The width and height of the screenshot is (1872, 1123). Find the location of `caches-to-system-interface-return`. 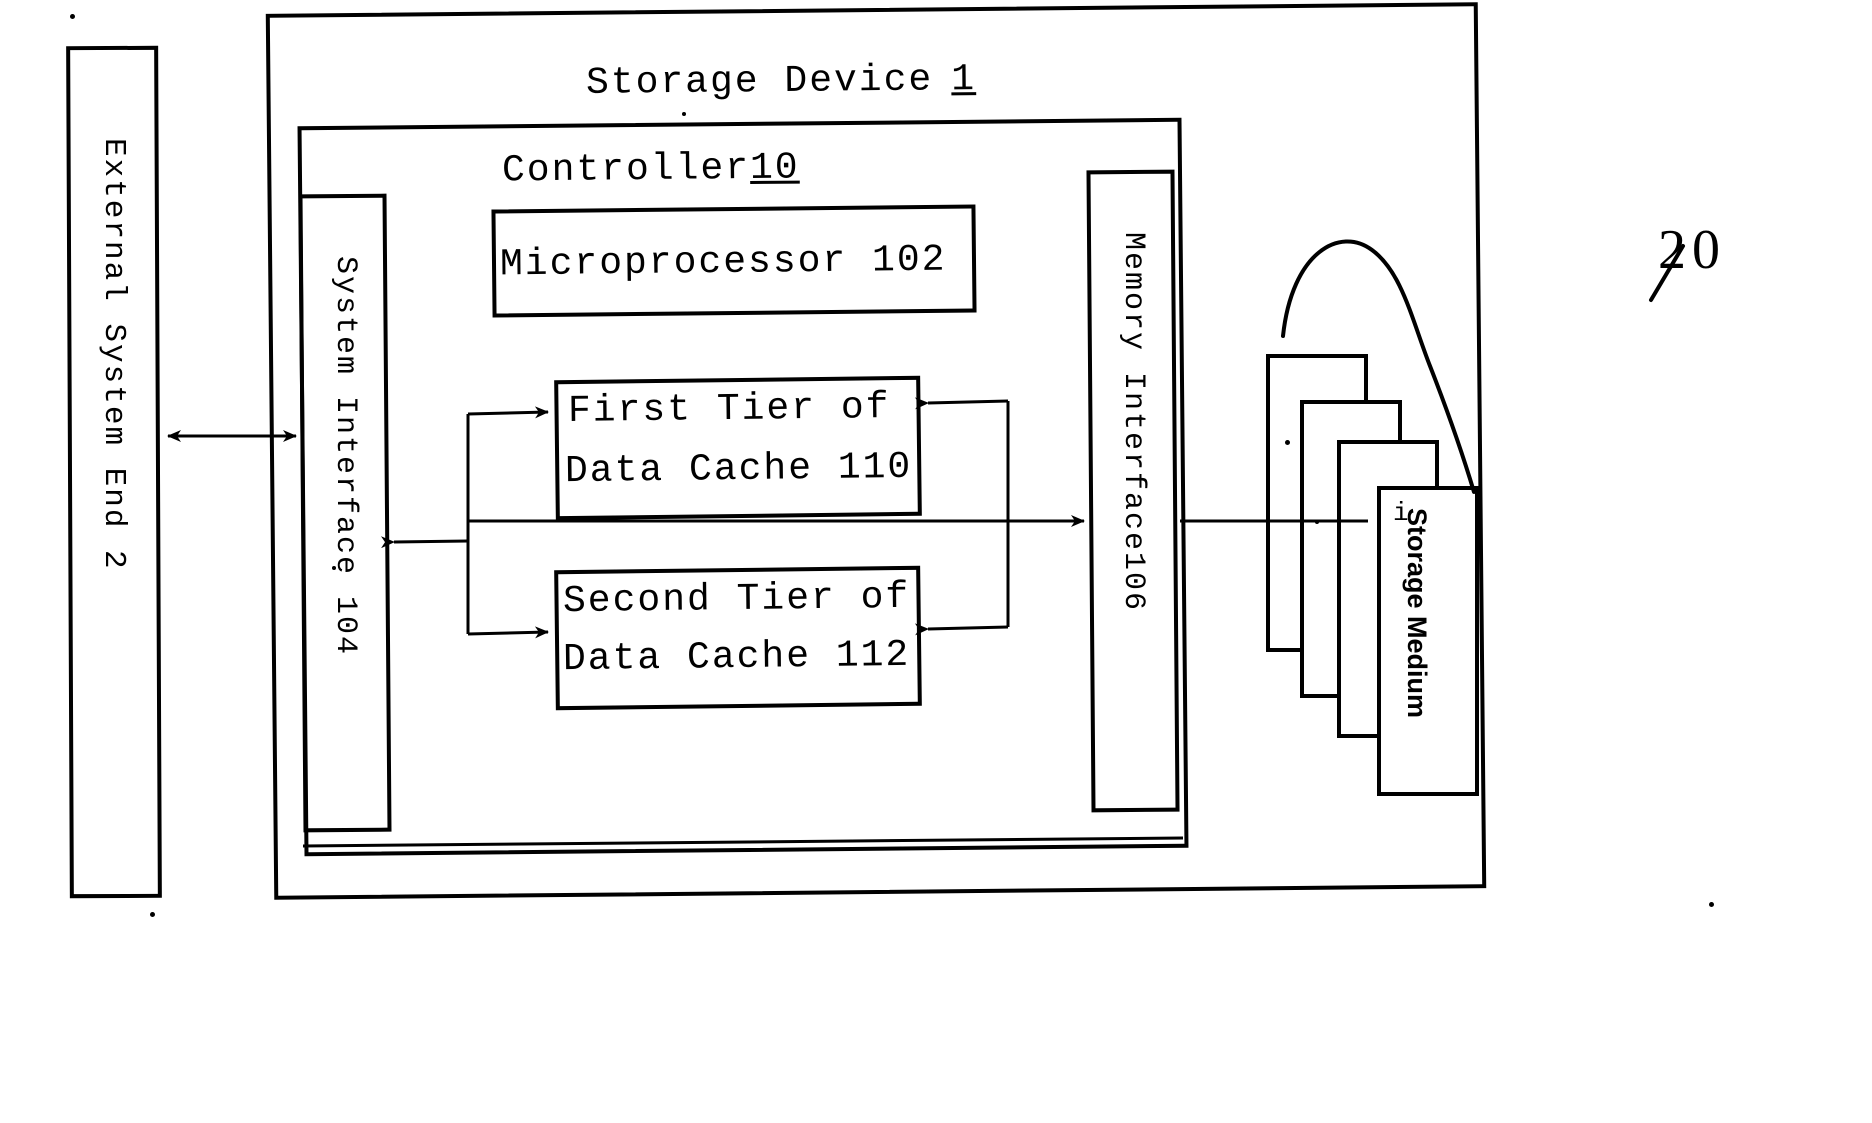

caches-to-system-interface-return is located at coordinates (424, 542).